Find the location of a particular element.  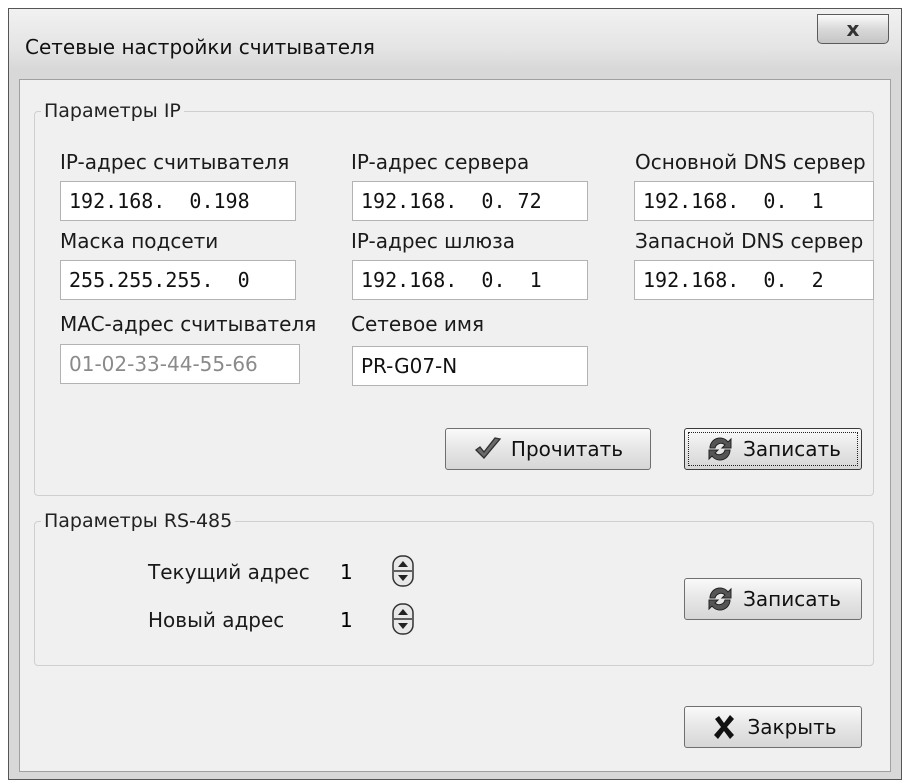

write-rs485-button: Записать is located at coordinates (773, 599).